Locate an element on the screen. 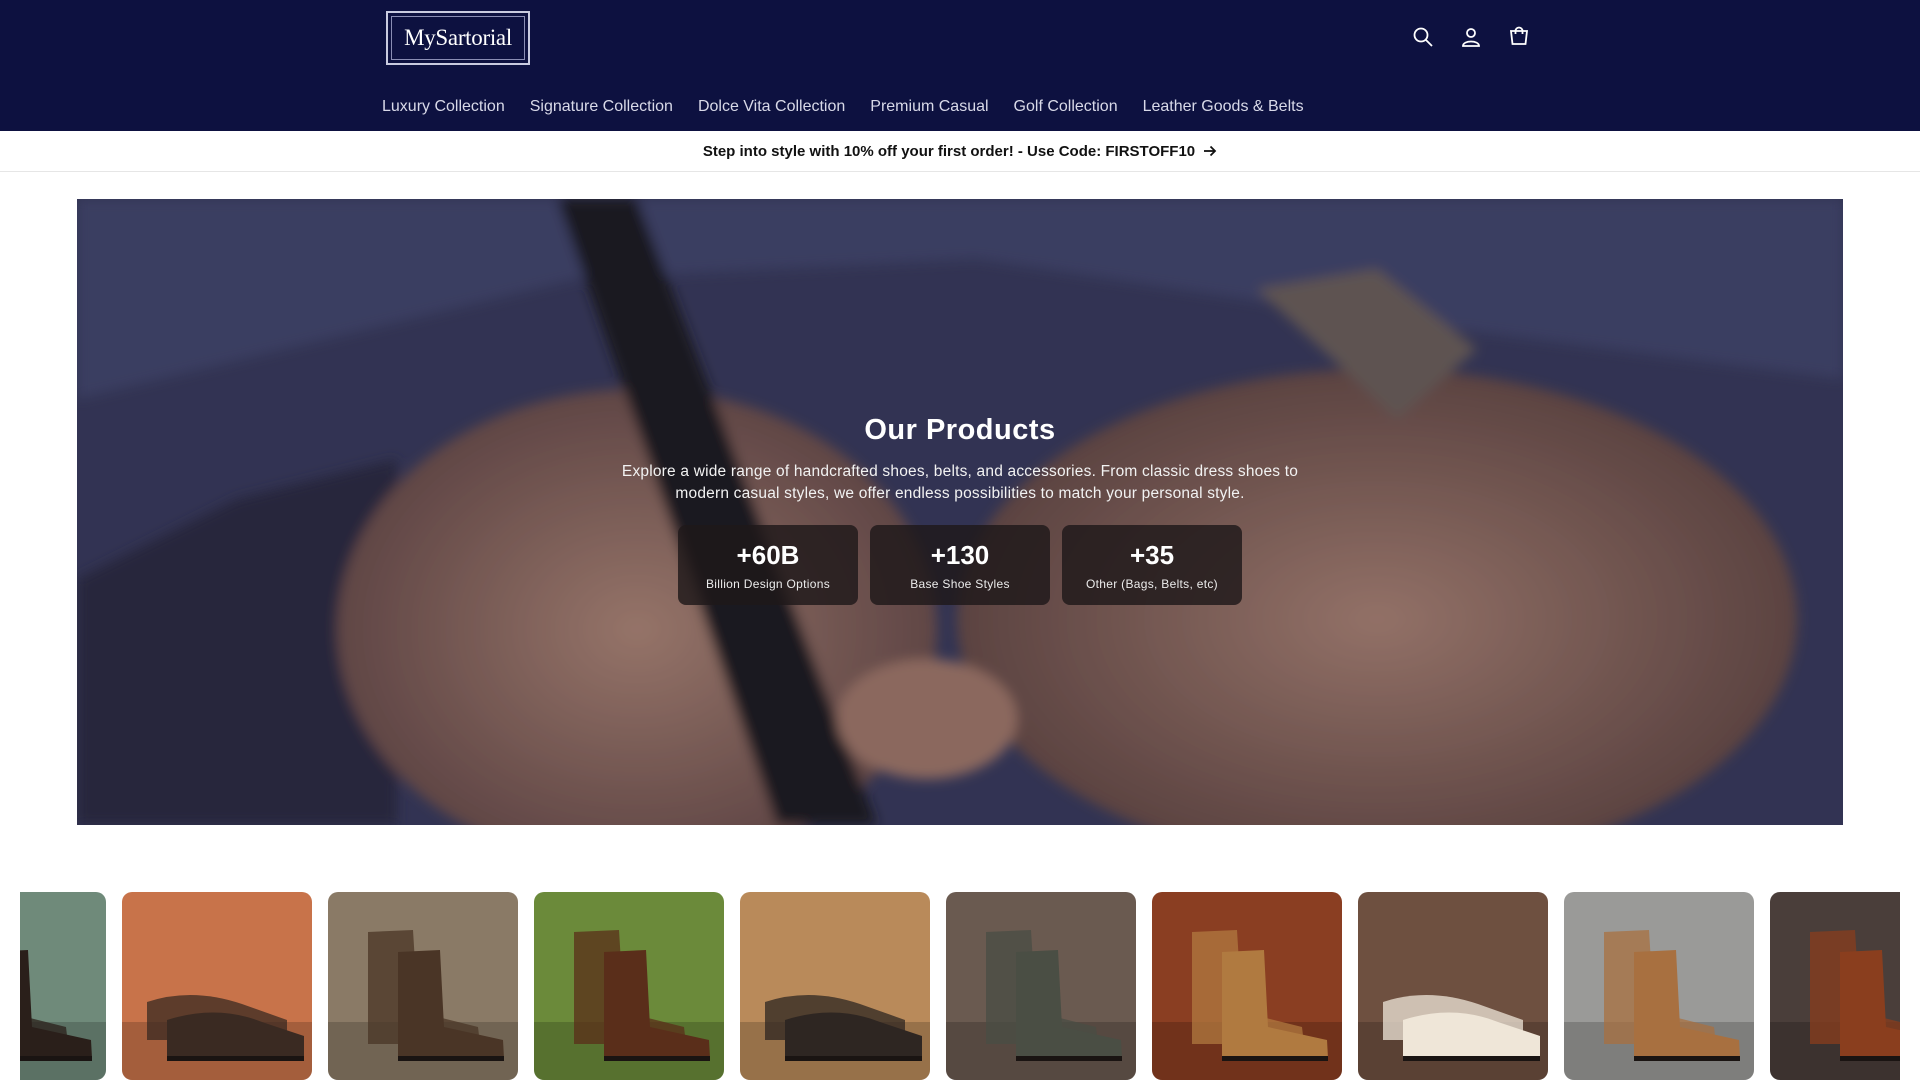 The width and height of the screenshot is (1920, 1080). nav-item-leather-goods-belts: Leather Goods & Belts is located at coordinates (1230, 108).